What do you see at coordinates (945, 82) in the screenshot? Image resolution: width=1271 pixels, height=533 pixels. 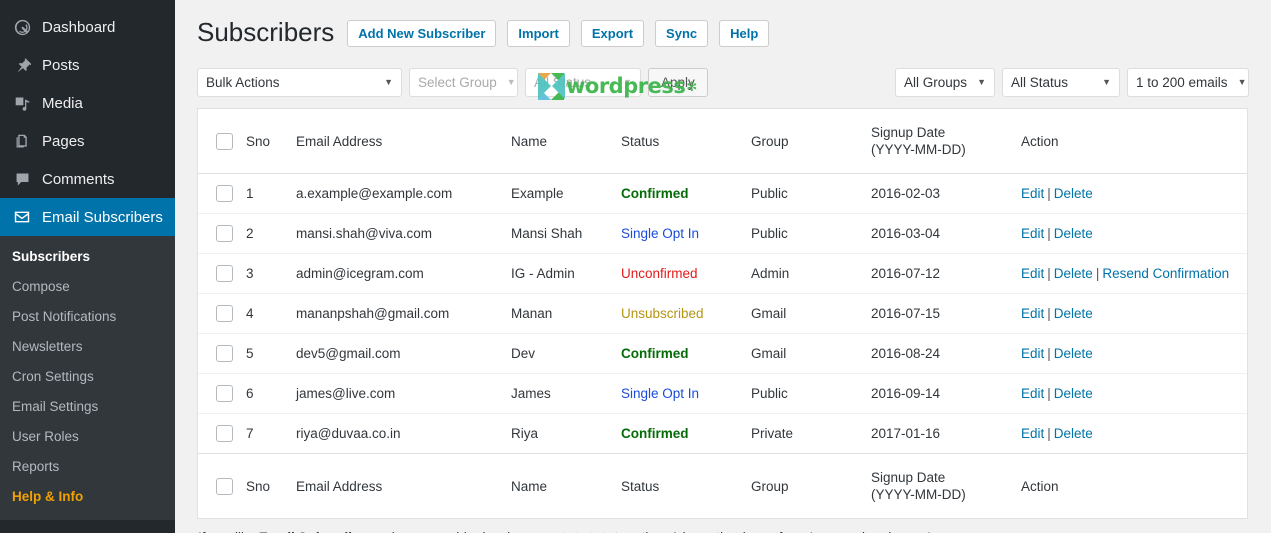 I see `all-groups-filter: All Groups ▼` at bounding box center [945, 82].